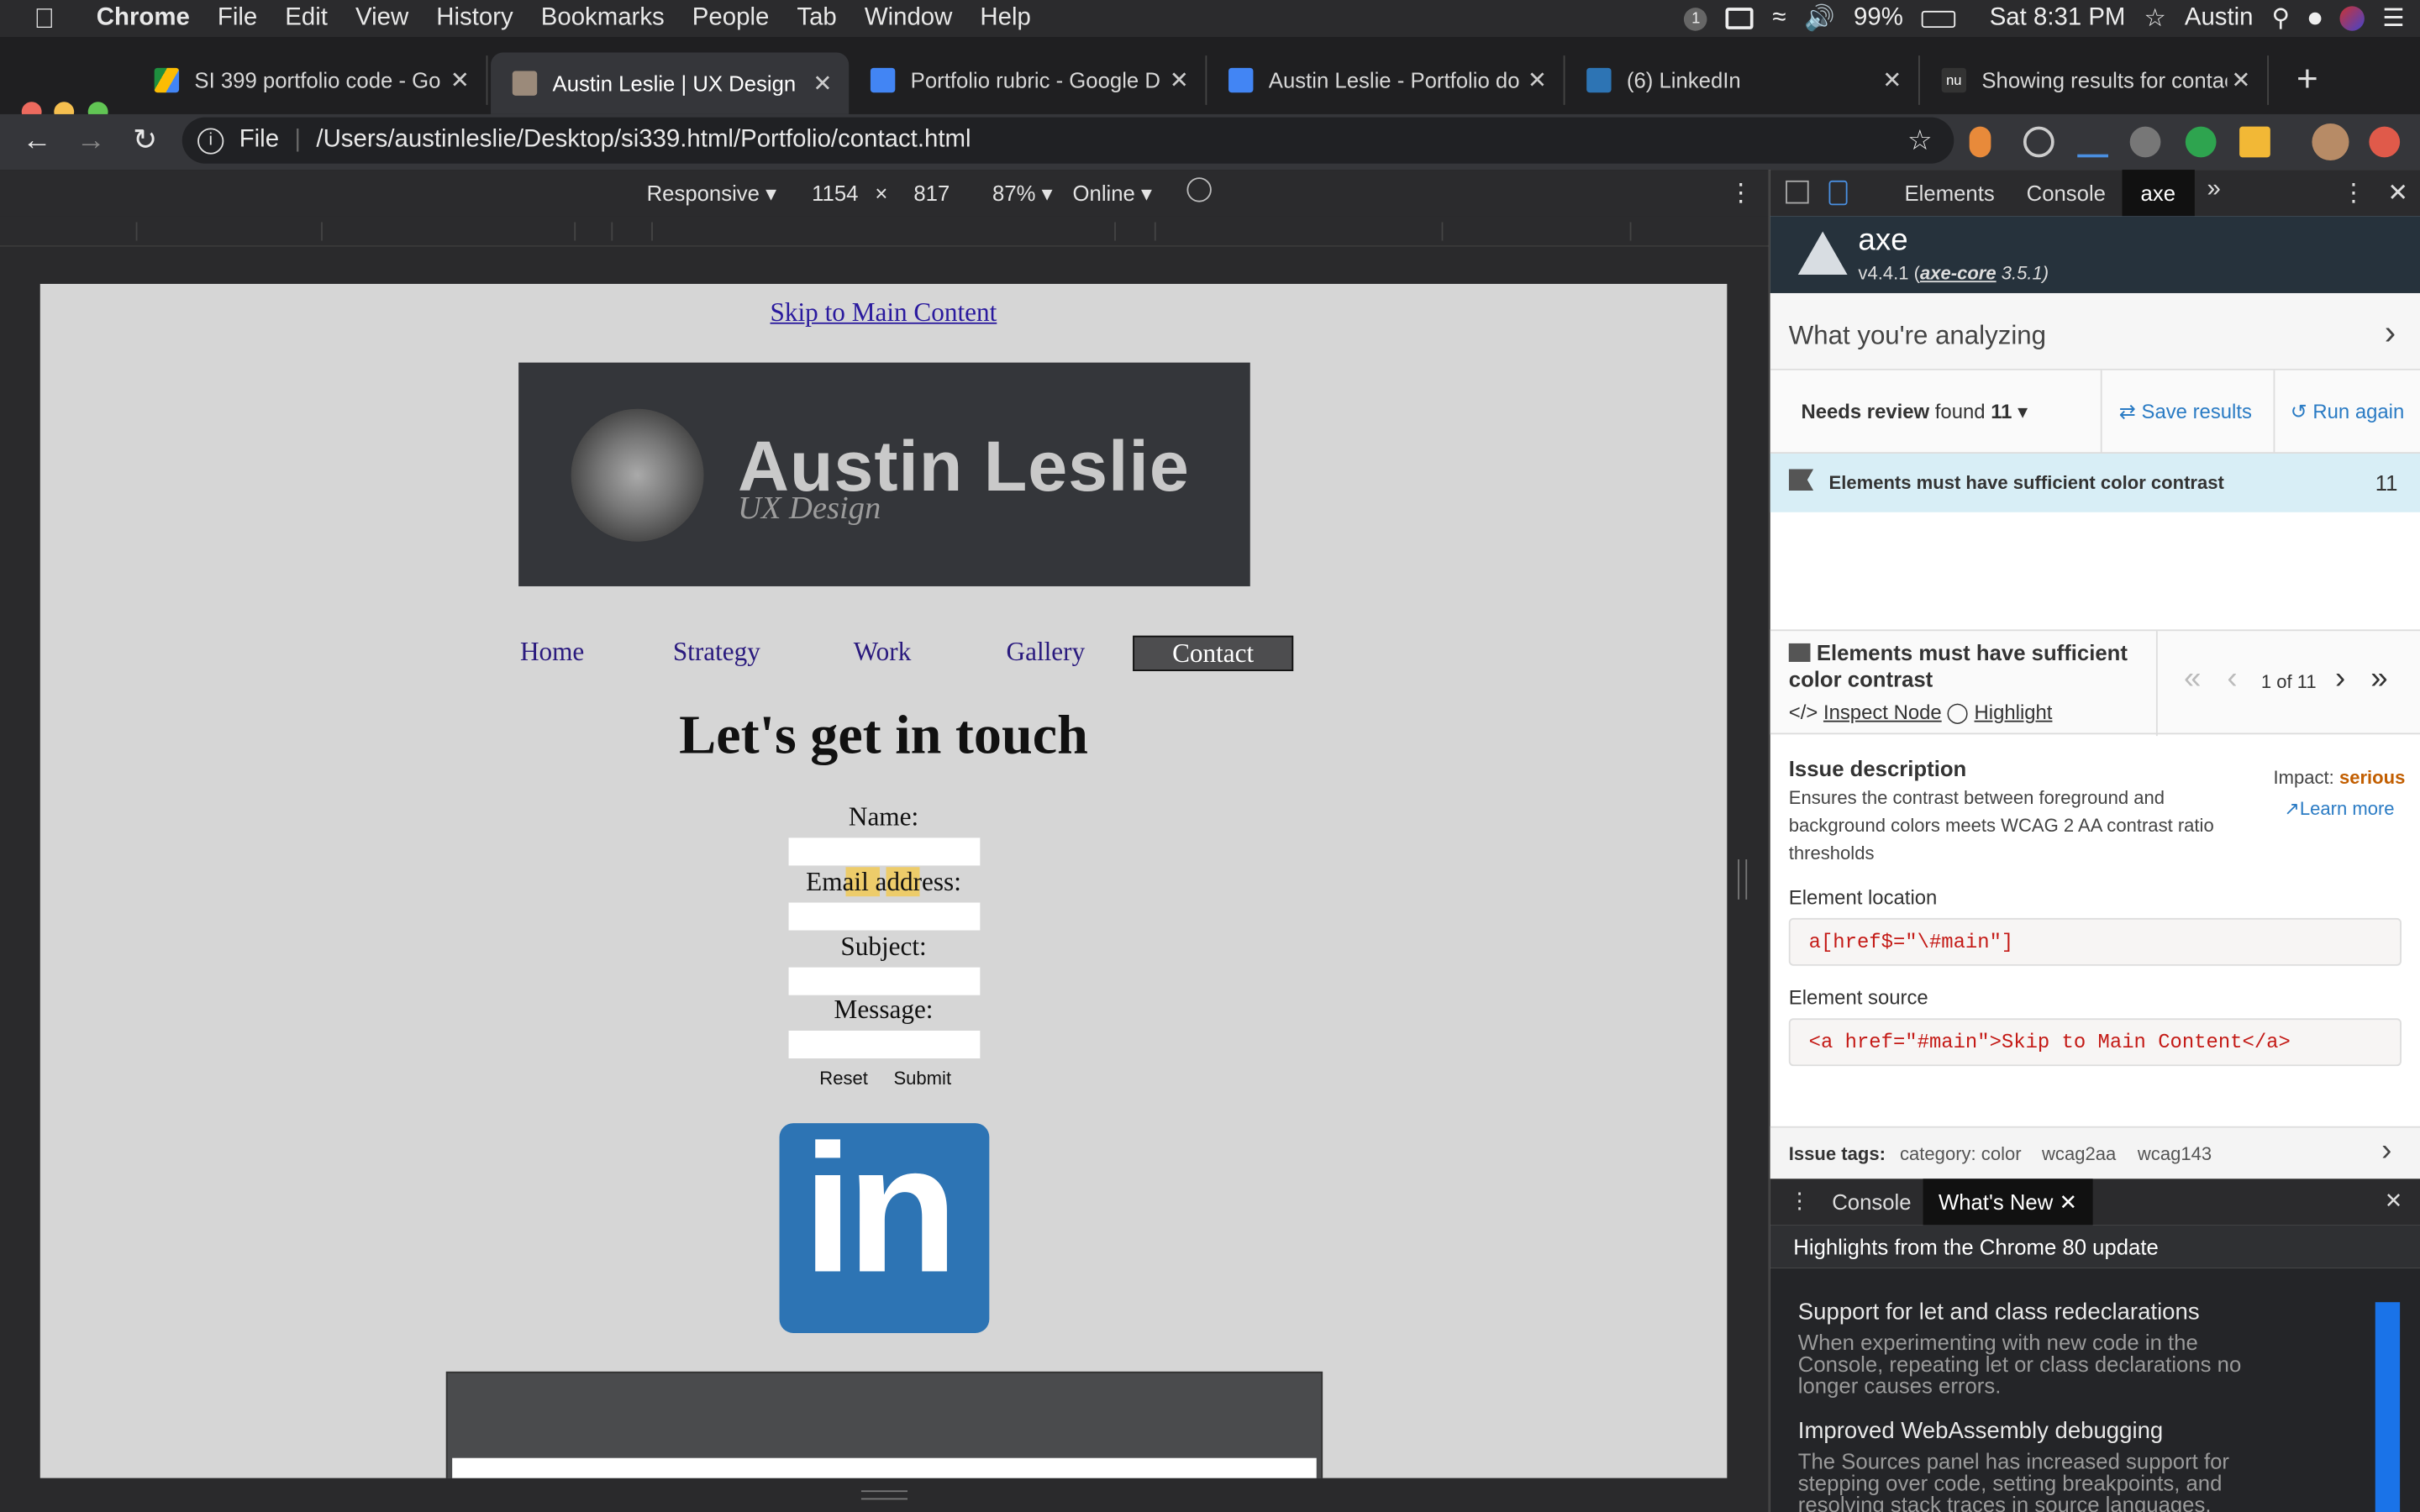 The image size is (2420, 1512). Describe the element at coordinates (2340, 679) in the screenshot. I see `next-issue-icon: ›` at that location.